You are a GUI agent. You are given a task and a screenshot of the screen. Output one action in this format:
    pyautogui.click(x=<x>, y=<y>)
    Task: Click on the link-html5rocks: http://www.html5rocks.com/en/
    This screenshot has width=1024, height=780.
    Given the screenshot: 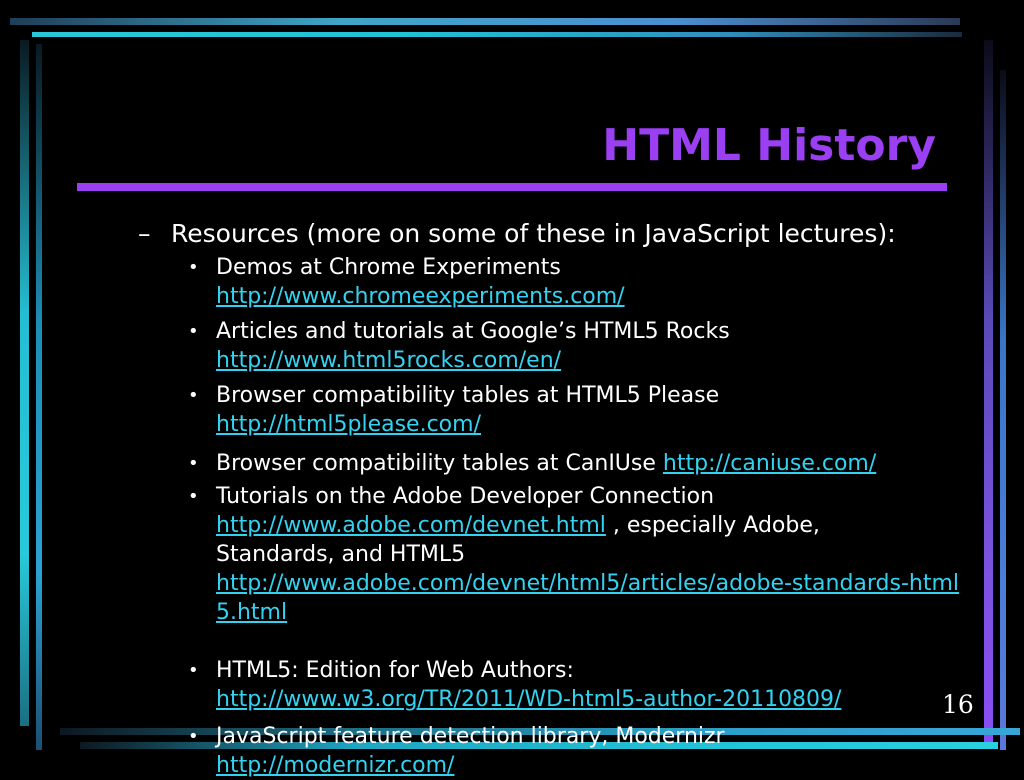 What is the action you would take?
    pyautogui.click(x=596, y=360)
    